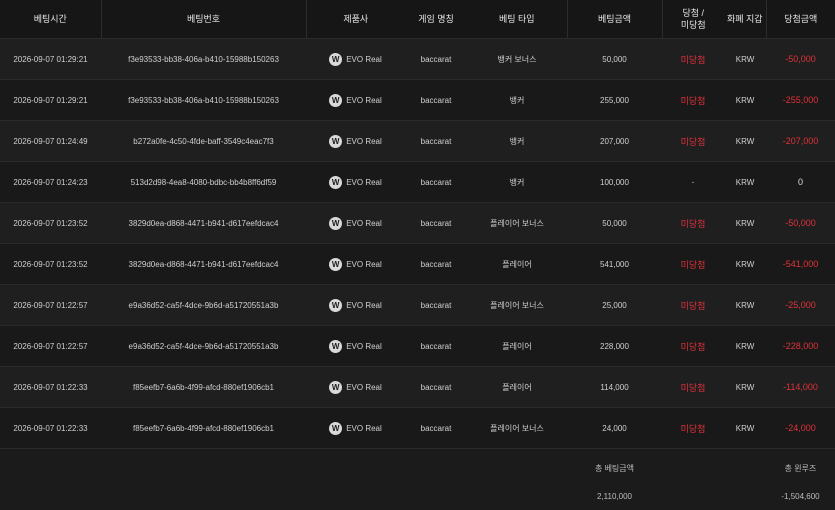  What do you see at coordinates (800, 466) in the screenshot?
I see `total-winloss-label: 총 윈루즈` at bounding box center [800, 466].